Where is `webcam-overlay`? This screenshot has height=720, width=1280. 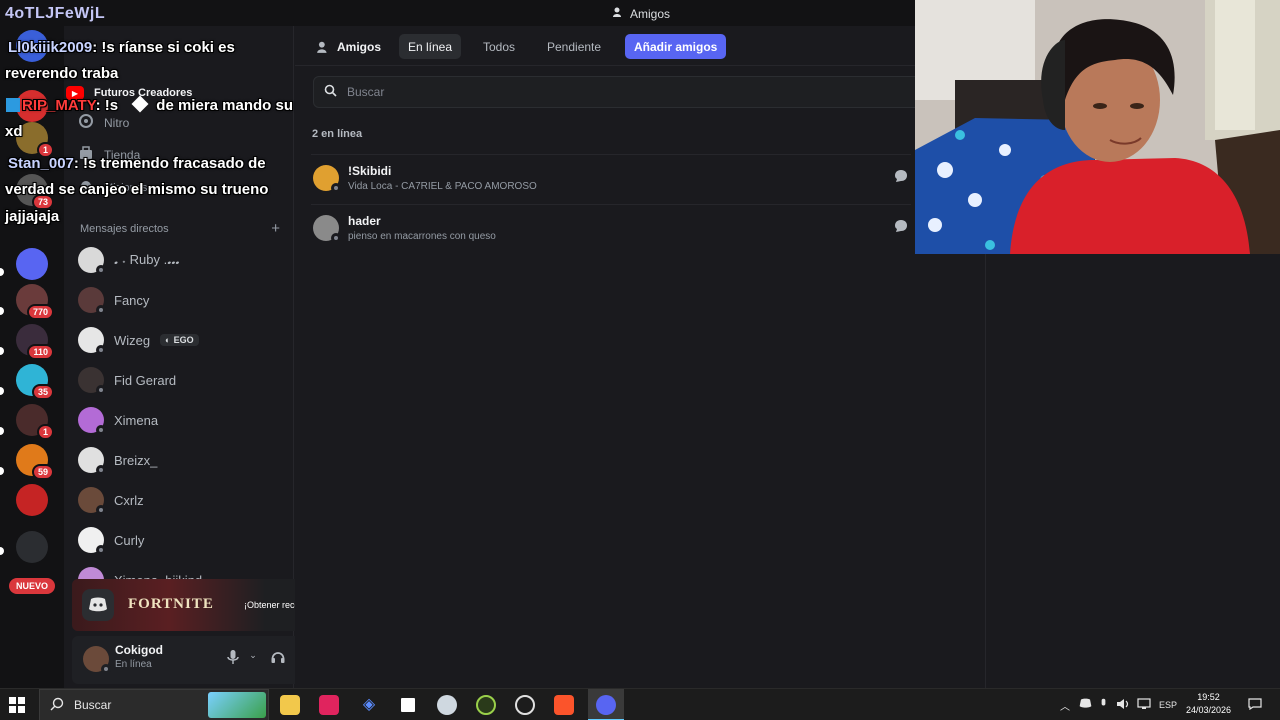
webcam-overlay is located at coordinates (1097, 127).